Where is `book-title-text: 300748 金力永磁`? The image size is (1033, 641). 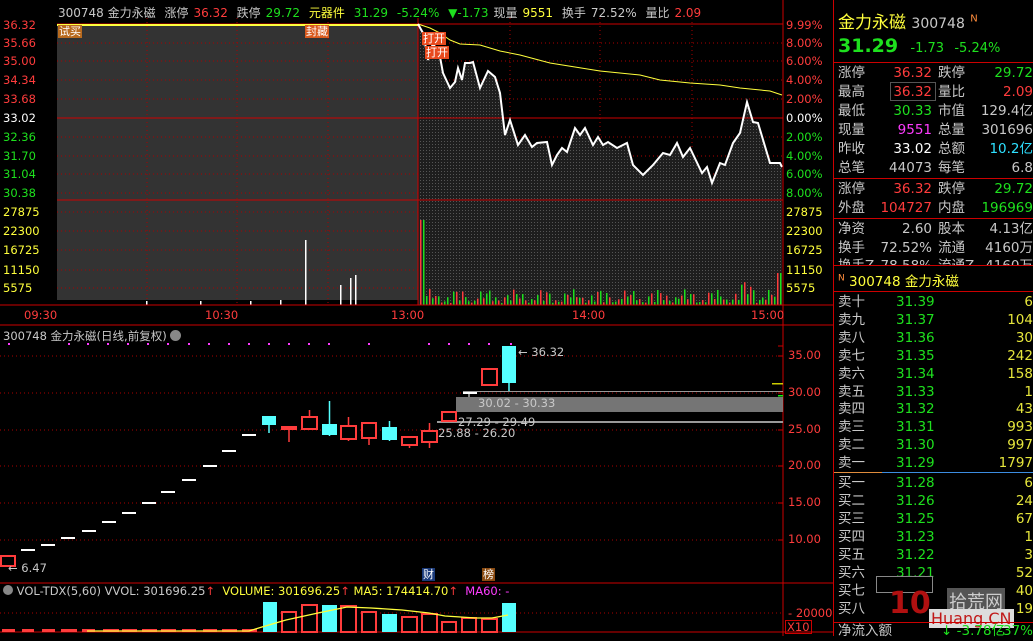
book-title-text: 300748 金力永磁 is located at coordinates (904, 282).